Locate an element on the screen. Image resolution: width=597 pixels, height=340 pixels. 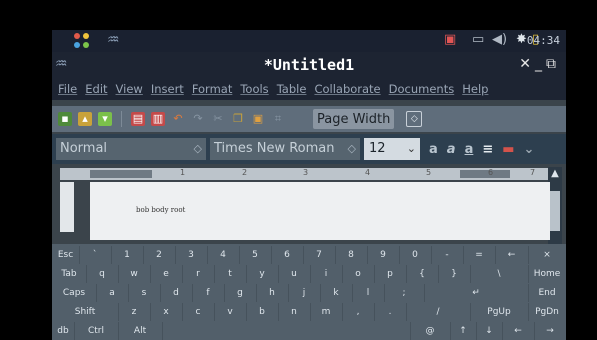
style-select: Normal ◇ is located at coordinates (131, 149).